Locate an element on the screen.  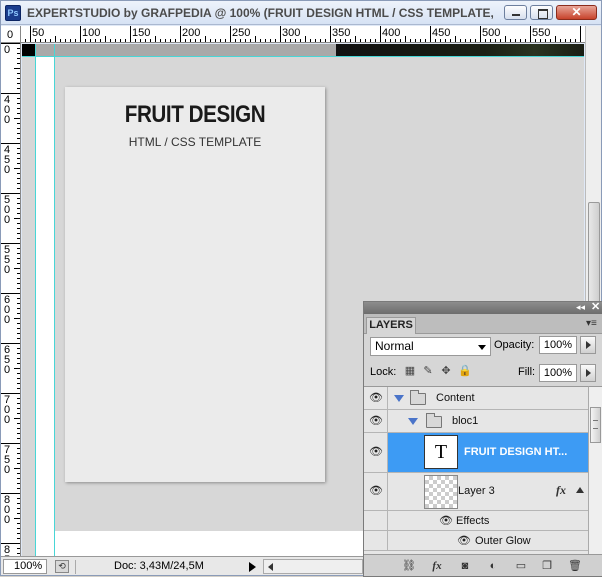
ruler-label: 50 is located at coordinates (38, 33).